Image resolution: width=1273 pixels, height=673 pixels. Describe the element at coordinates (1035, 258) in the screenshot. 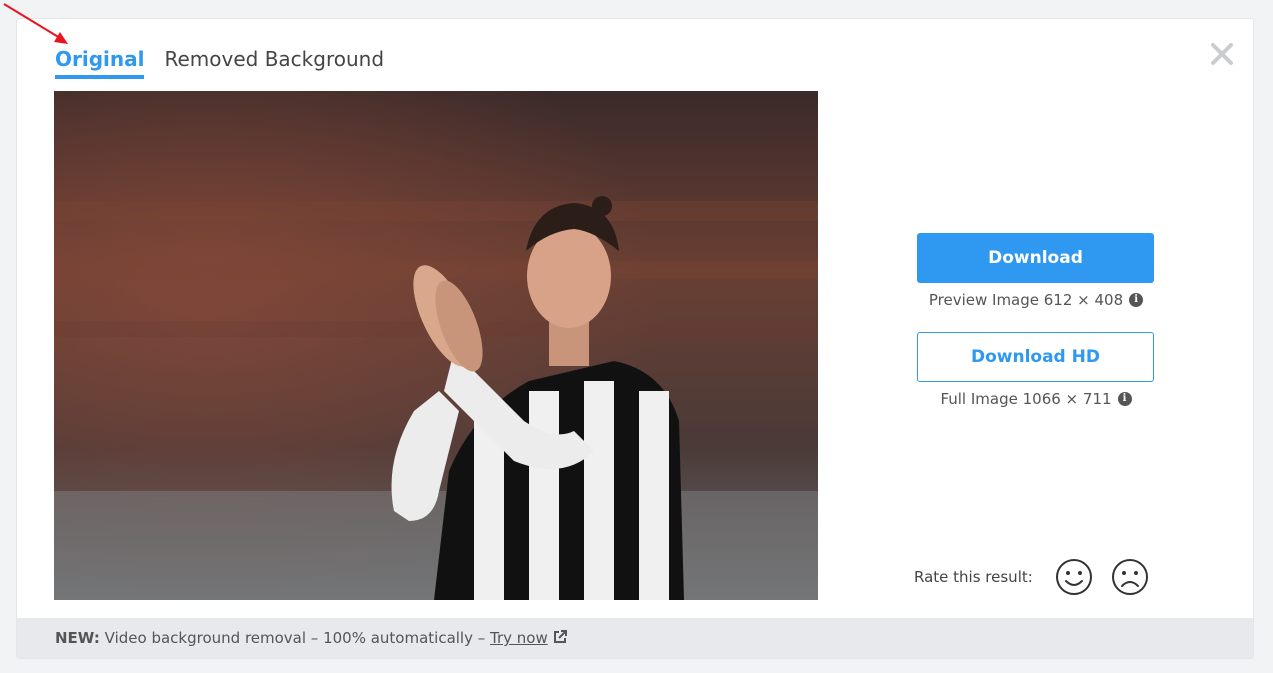

I see `download-button: Download` at that location.